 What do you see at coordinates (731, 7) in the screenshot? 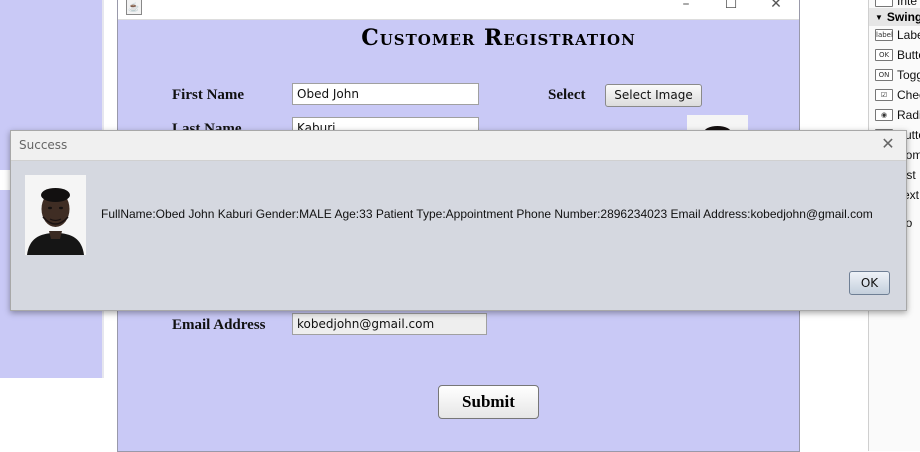
I see `maximize-icon: ☐` at bounding box center [731, 7].